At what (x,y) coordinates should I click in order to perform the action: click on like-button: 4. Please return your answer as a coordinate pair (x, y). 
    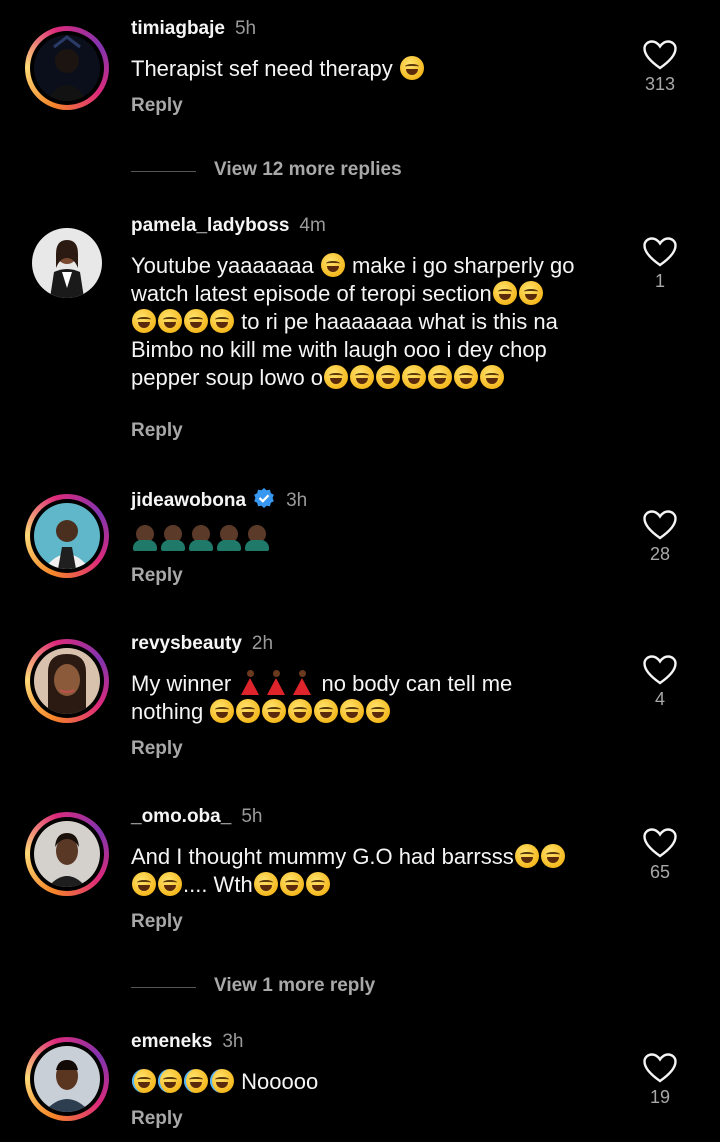
    Looking at the image, I should click on (660, 682).